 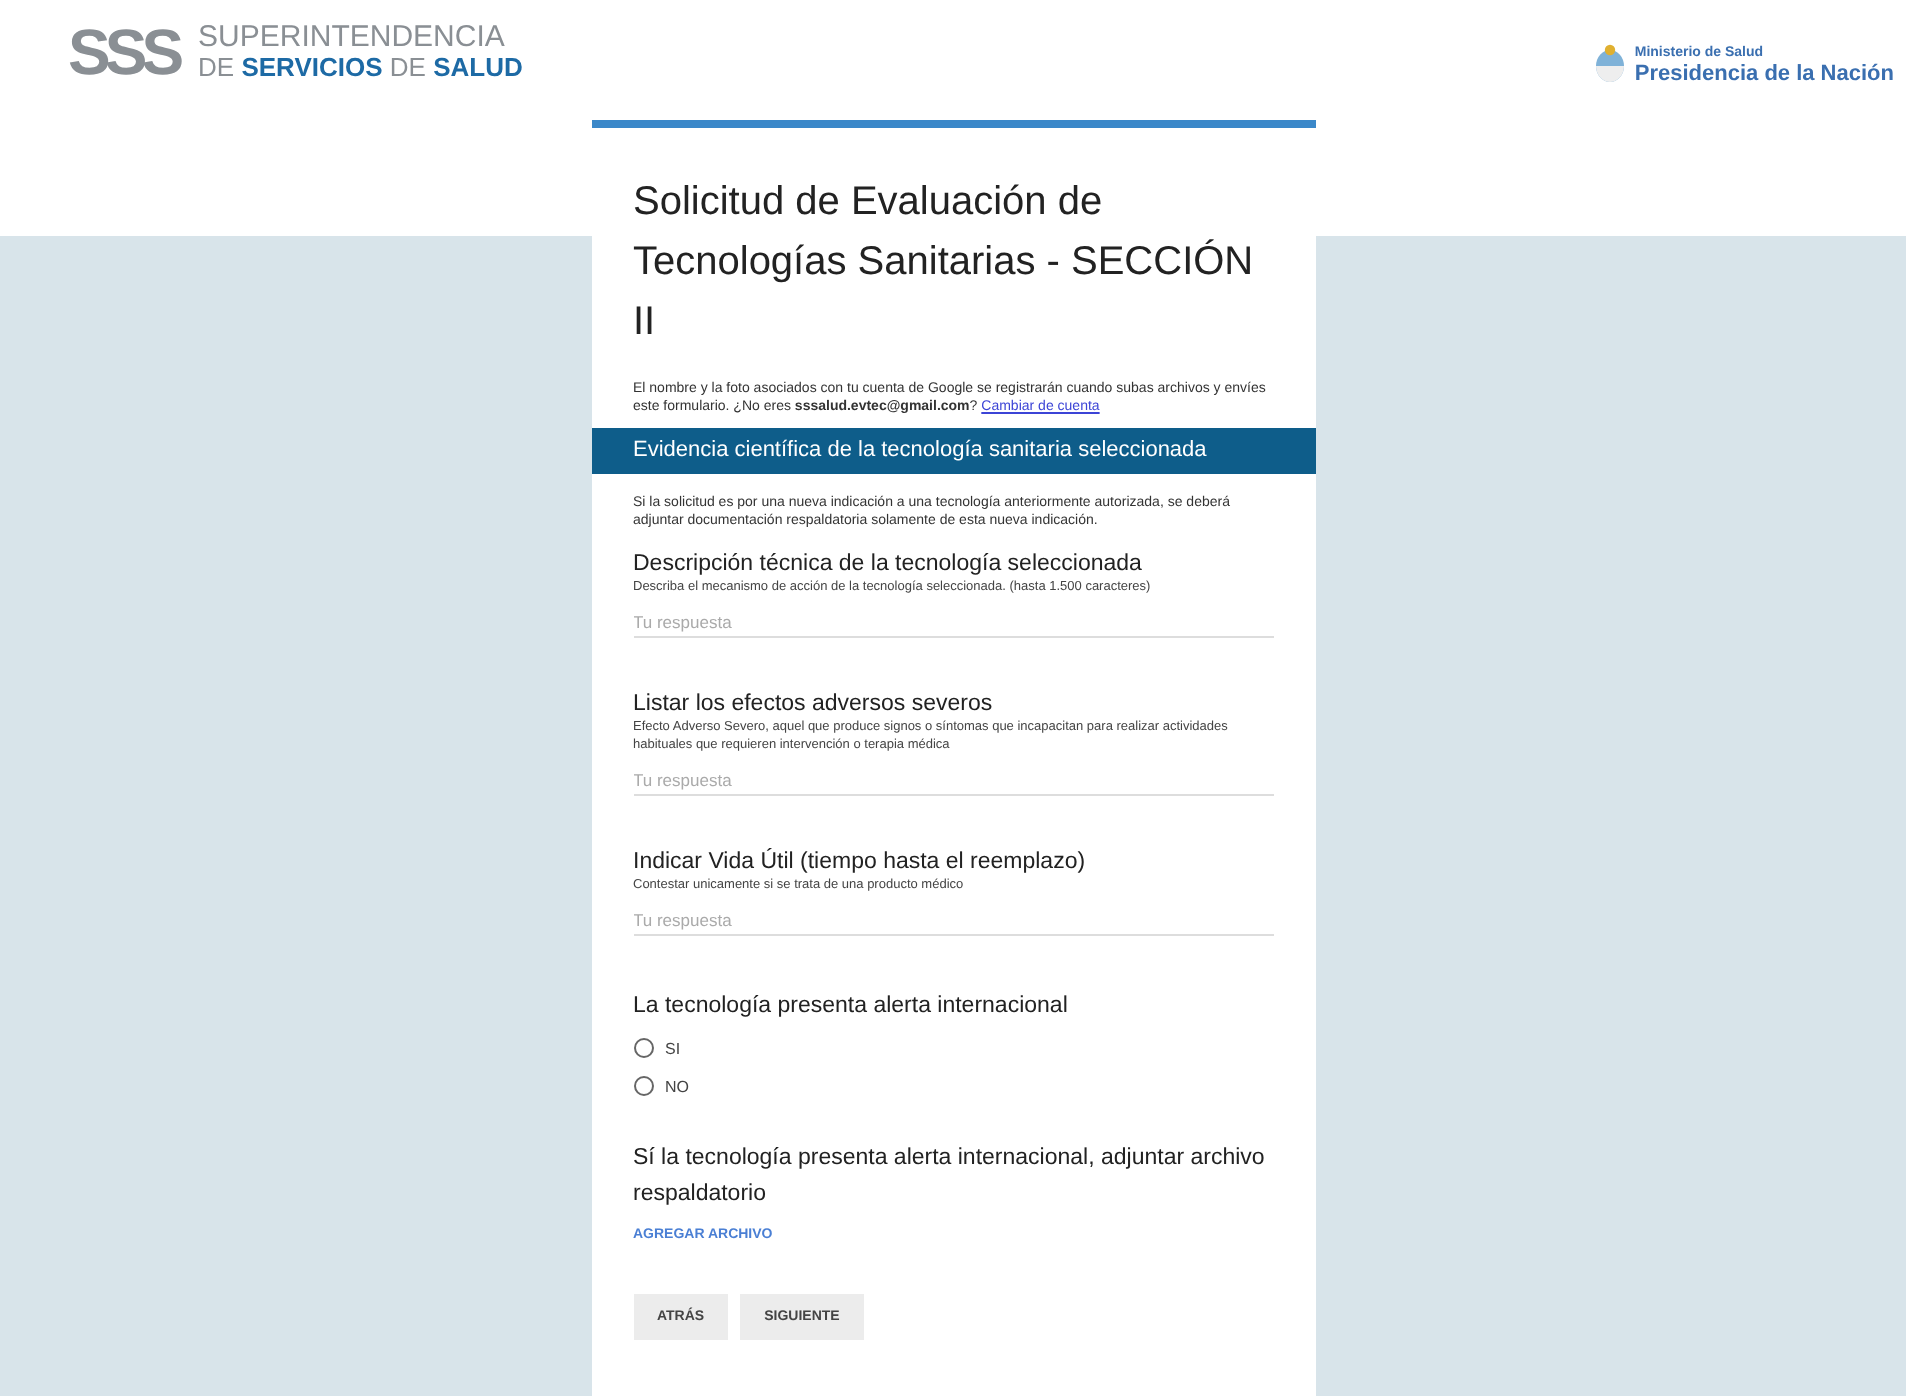 I want to click on ministry-name: Presidencia de la Nación, so click(x=1764, y=74).